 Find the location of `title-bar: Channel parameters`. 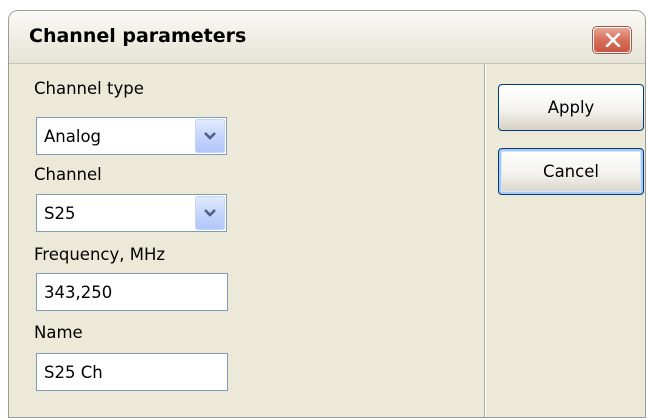

title-bar: Channel parameters is located at coordinates (327, 37).